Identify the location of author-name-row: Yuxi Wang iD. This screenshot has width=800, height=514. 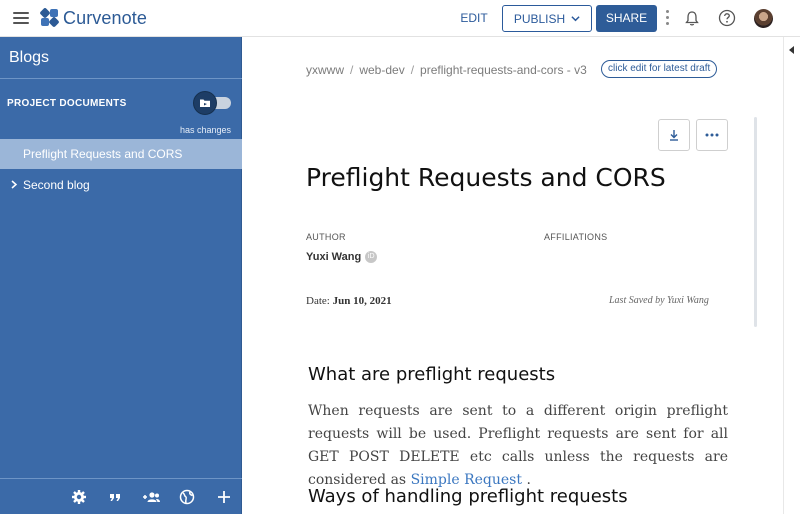
(342, 257).